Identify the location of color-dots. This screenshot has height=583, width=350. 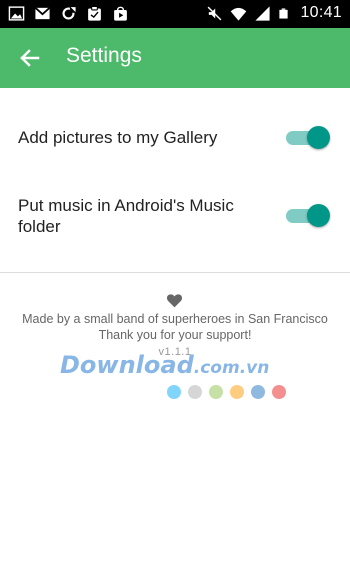
(226, 392).